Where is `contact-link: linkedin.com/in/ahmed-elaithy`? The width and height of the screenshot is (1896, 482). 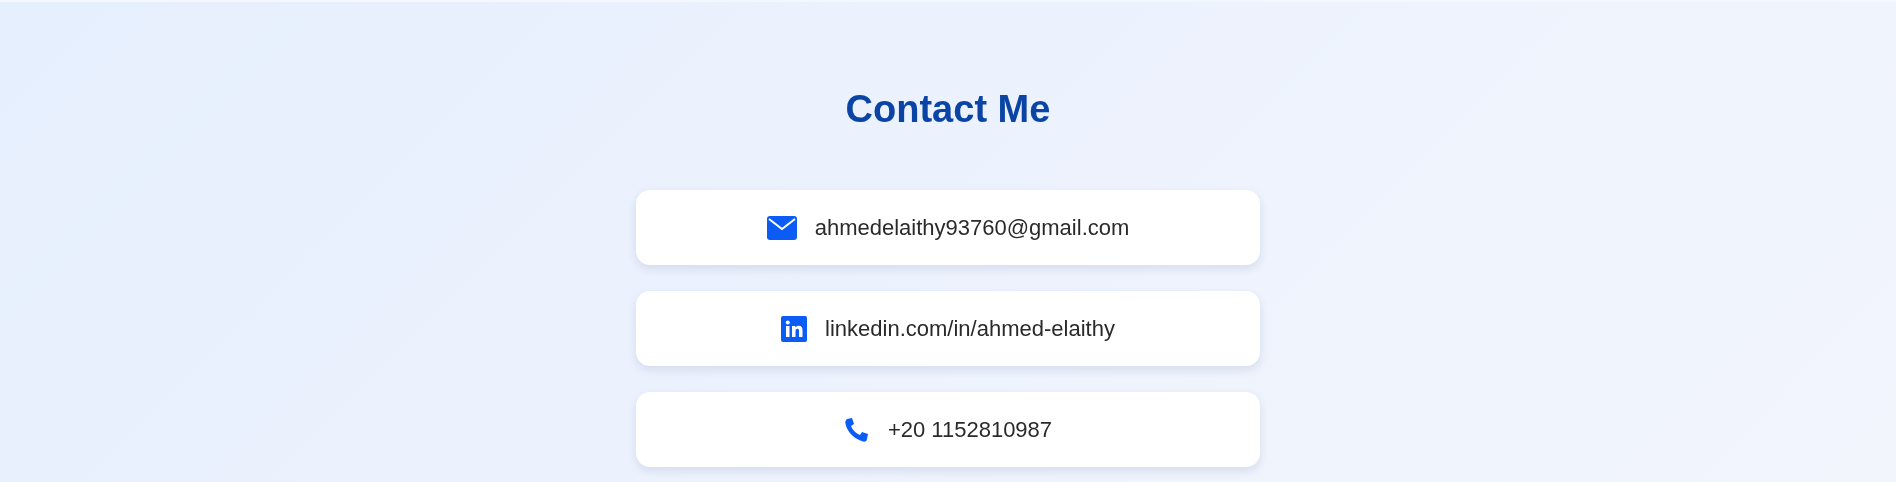
contact-link: linkedin.com/in/ahmed-elaithy is located at coordinates (948, 328).